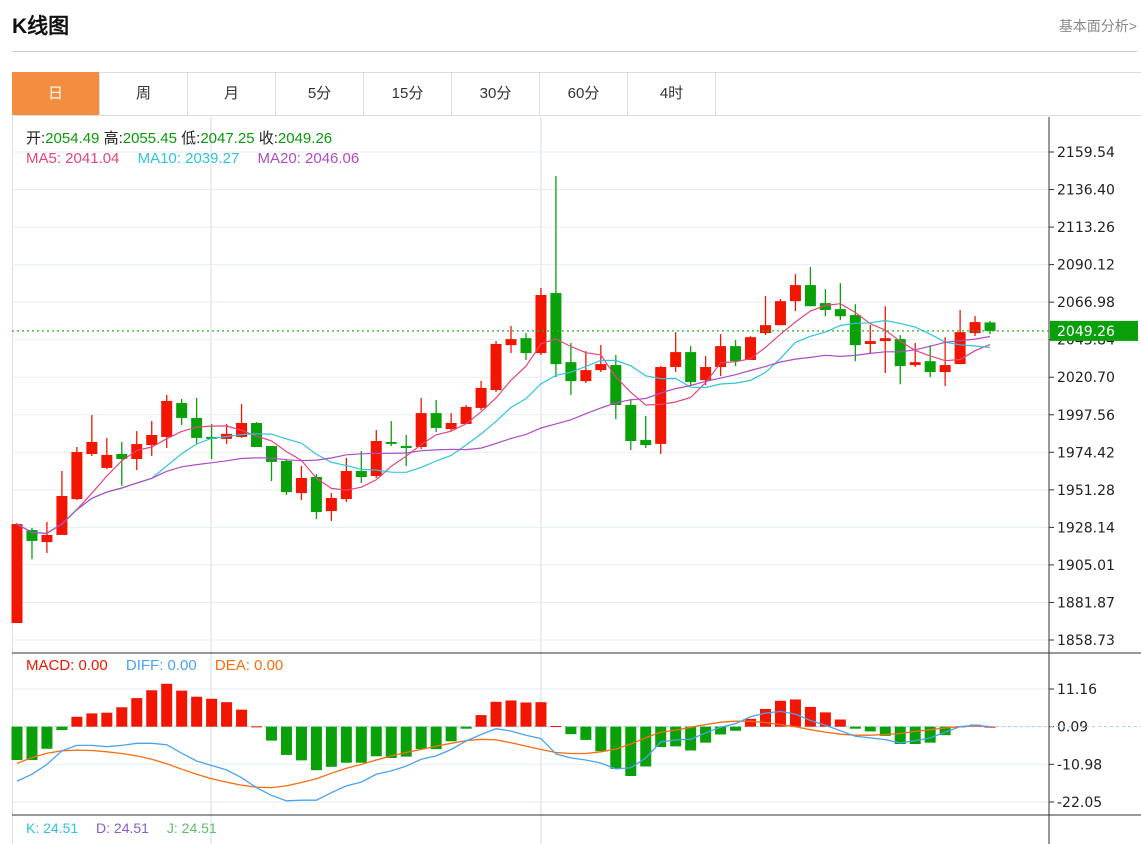 This screenshot has height=844, width=1141. Describe the element at coordinates (1086, 378) in the screenshot. I see `price-tick-label: 2020.70` at that location.